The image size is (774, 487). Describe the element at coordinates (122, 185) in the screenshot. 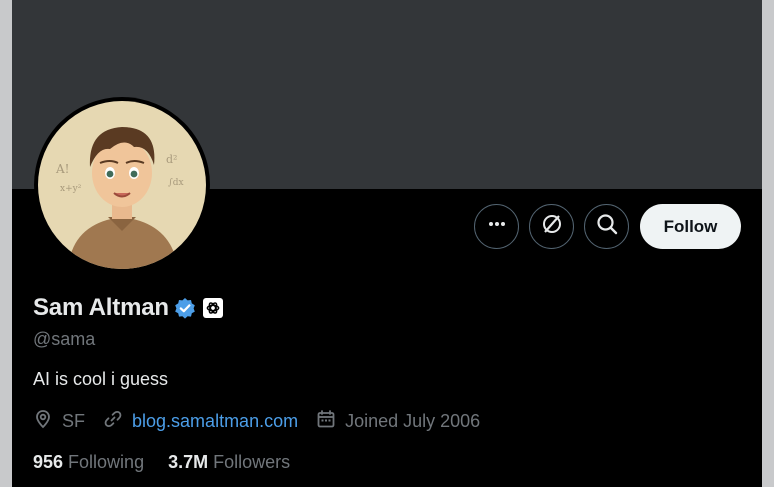

I see `avatar: A! x+y² d² ∫dx` at that location.